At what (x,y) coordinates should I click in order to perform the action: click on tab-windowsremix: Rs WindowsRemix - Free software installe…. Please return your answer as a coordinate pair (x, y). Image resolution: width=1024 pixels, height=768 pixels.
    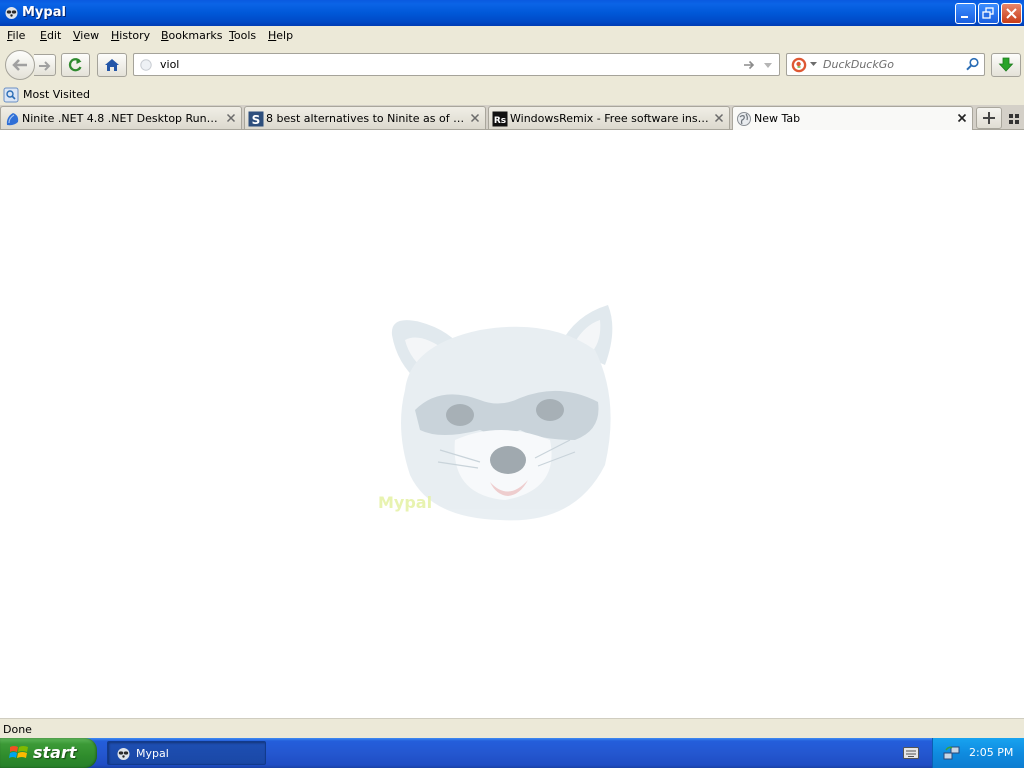
    Looking at the image, I should click on (609, 117).